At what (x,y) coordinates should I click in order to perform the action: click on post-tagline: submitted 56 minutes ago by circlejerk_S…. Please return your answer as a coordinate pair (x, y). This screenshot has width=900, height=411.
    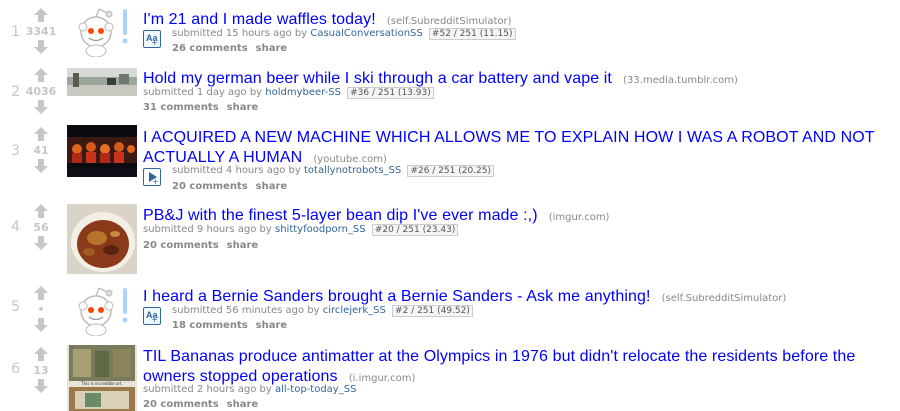
    Looking at the image, I should click on (322, 311).